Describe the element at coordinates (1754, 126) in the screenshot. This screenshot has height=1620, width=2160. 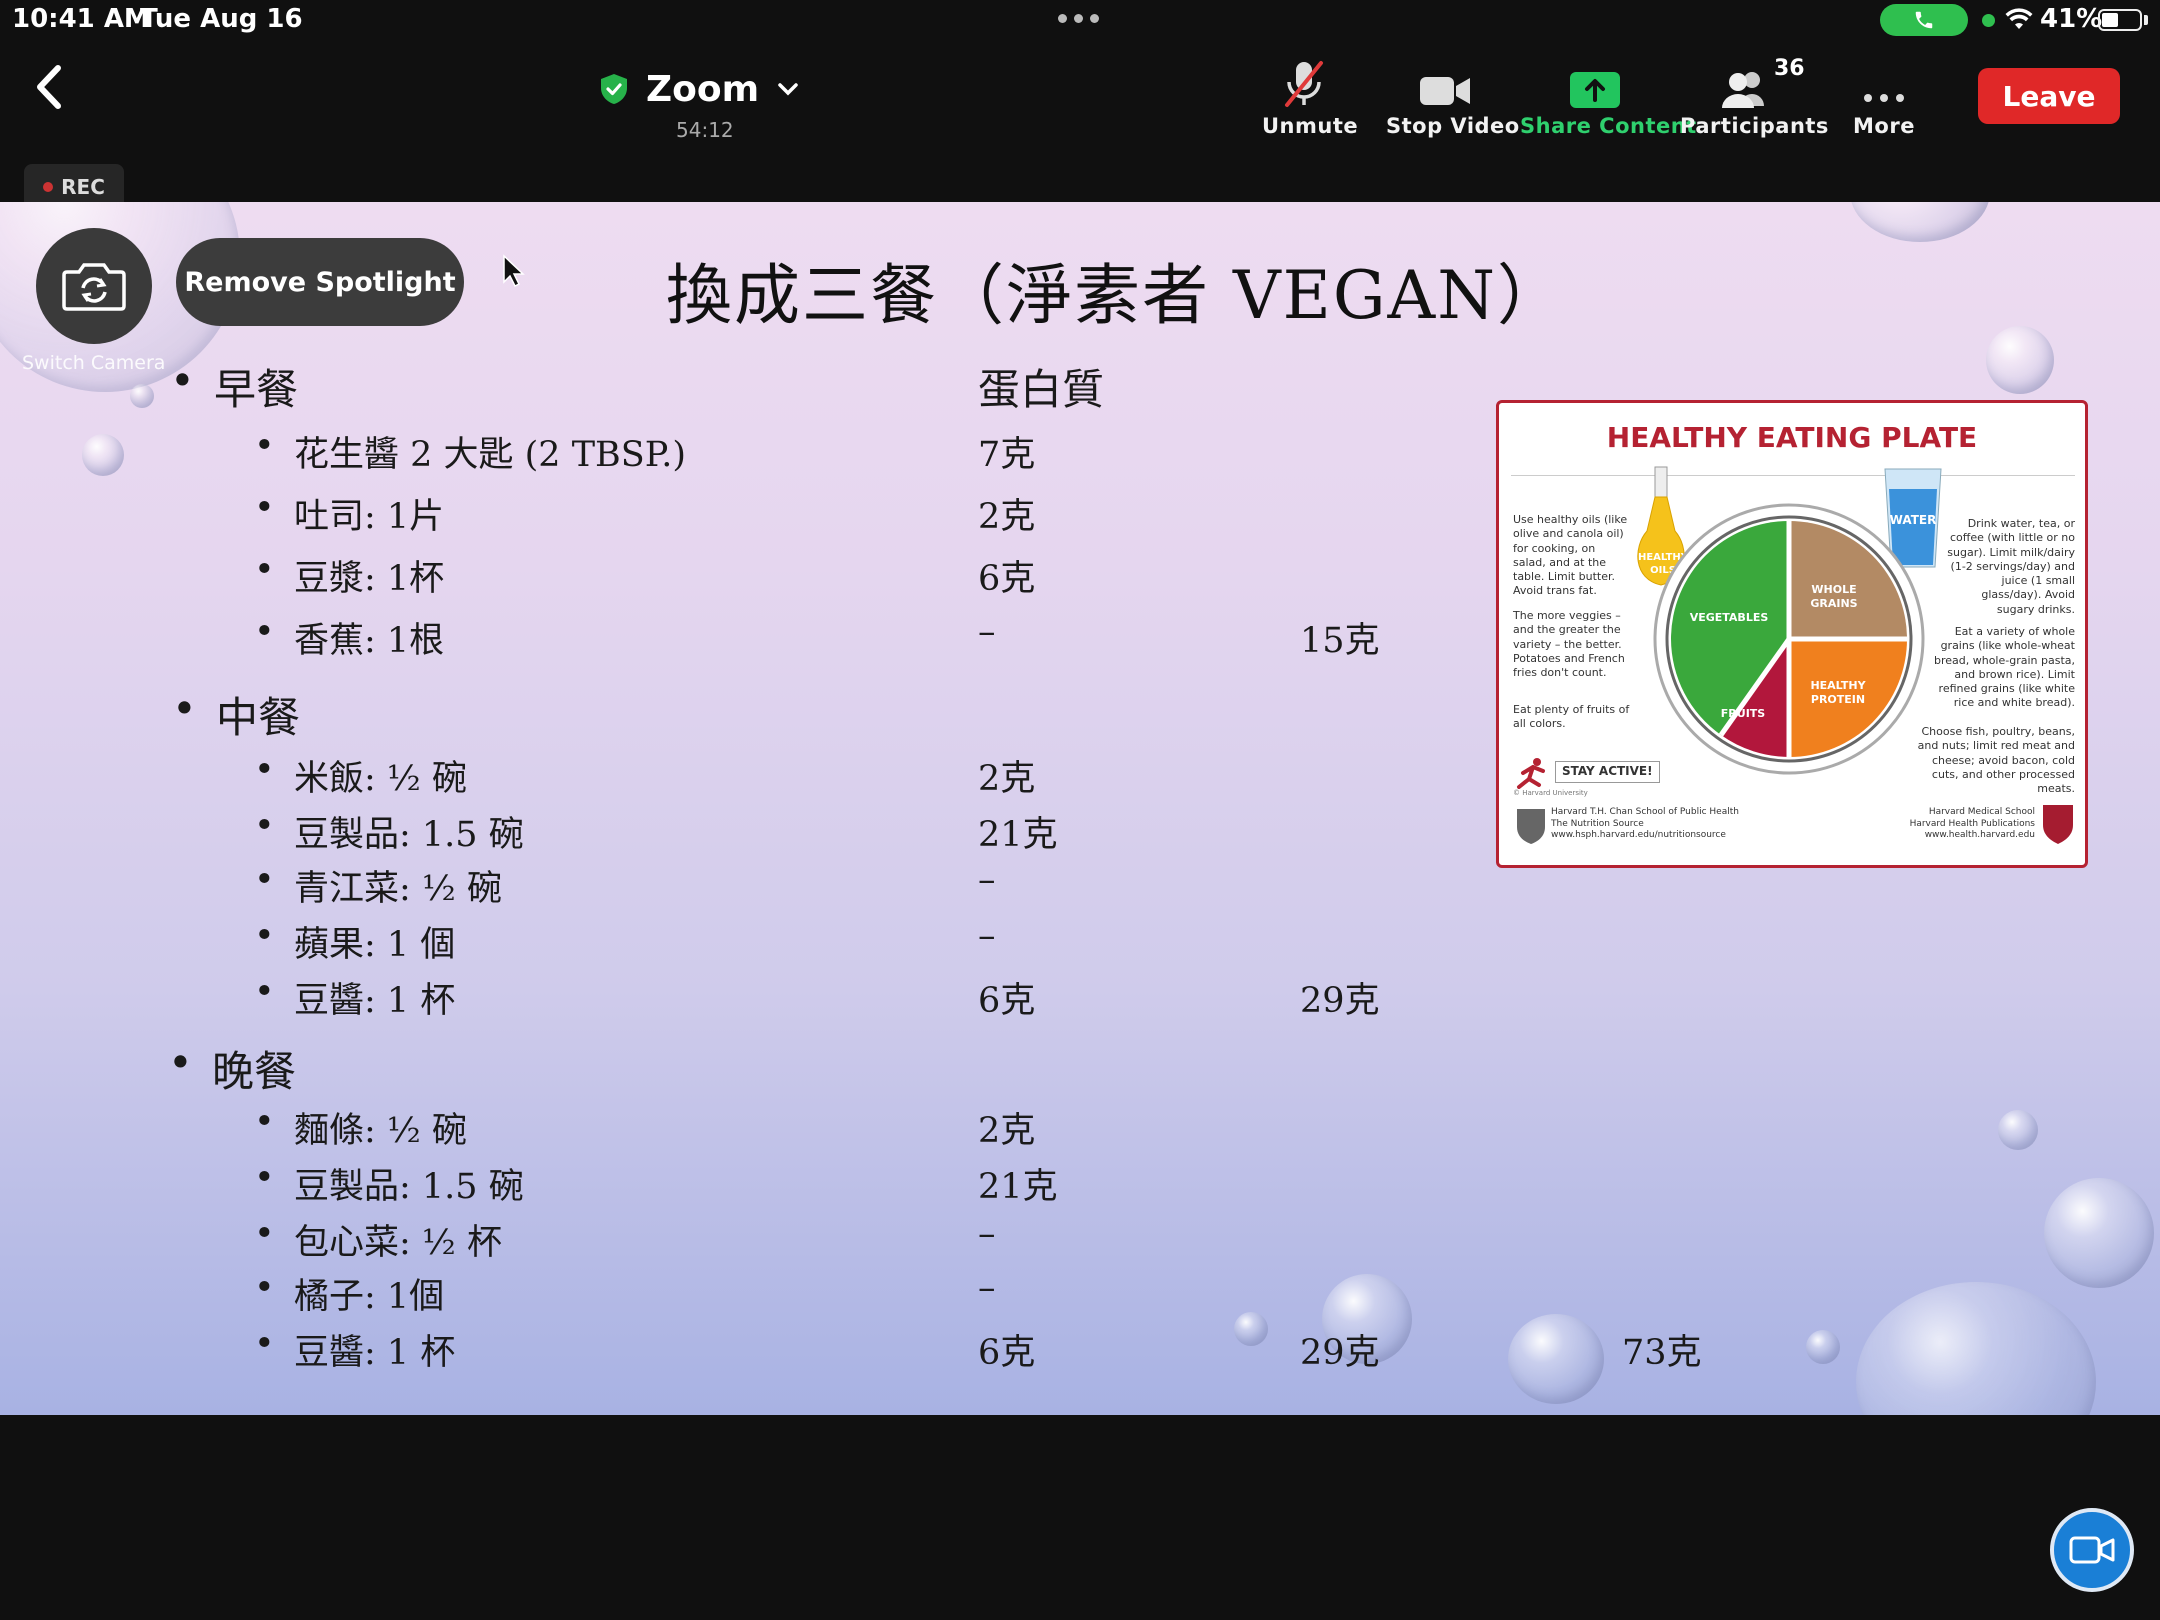
I see `participants-label: Participants` at that location.